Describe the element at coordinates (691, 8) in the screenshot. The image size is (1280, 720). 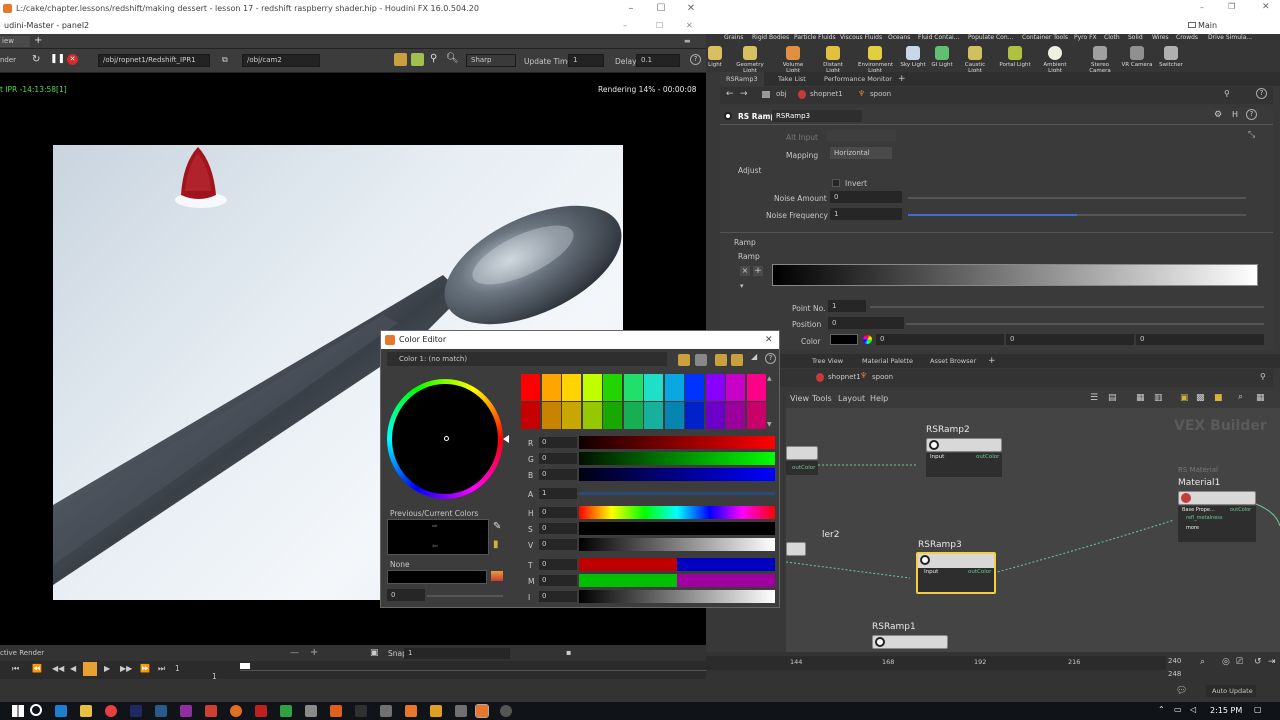
I see `close-button: ✕` at that location.